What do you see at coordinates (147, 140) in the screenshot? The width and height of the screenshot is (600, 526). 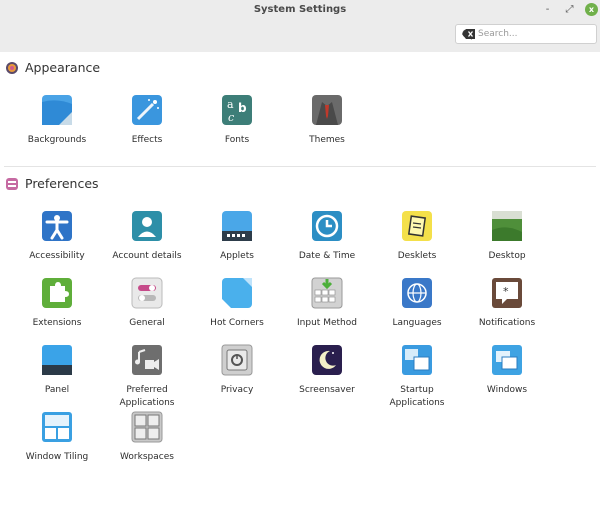 I see `item-label: Effects` at bounding box center [147, 140].